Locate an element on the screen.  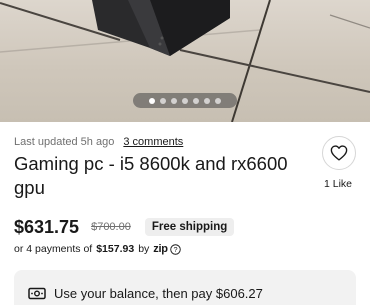
image-pager is located at coordinates (185, 100).